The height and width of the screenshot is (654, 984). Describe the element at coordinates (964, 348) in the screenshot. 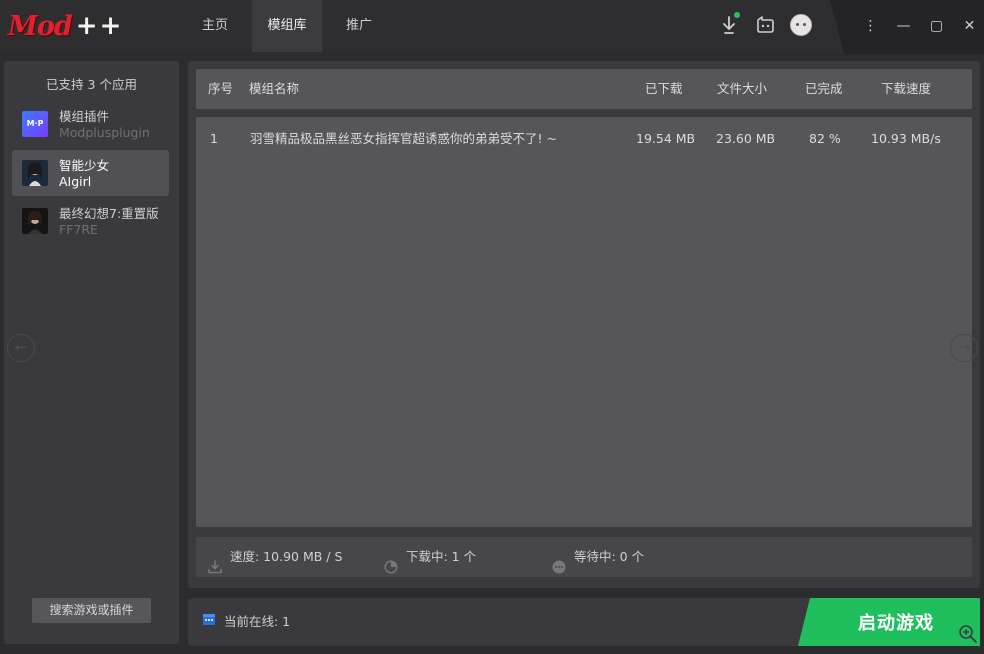

I see `arrow-right-icon: →` at that location.